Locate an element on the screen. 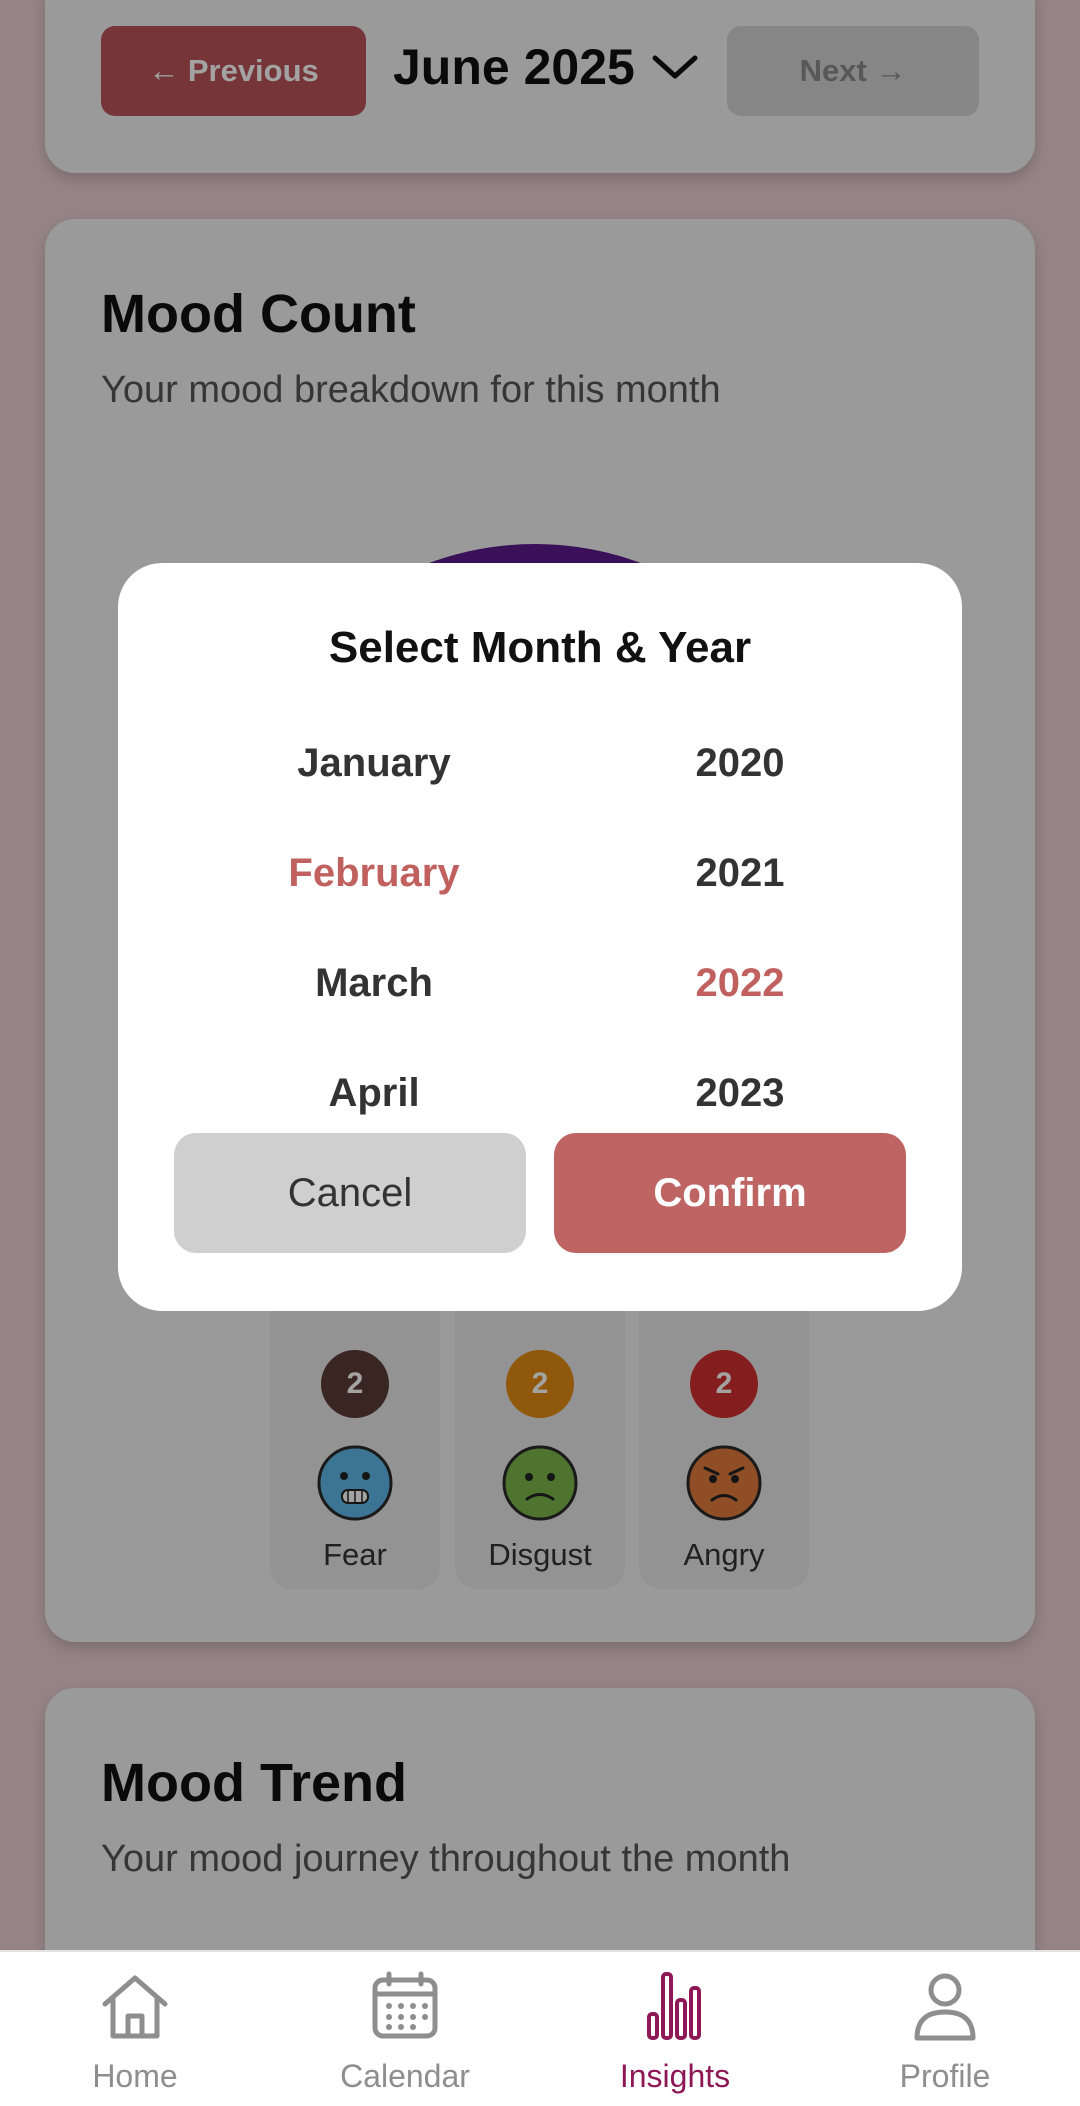  month-option-selected: February is located at coordinates (374, 873).